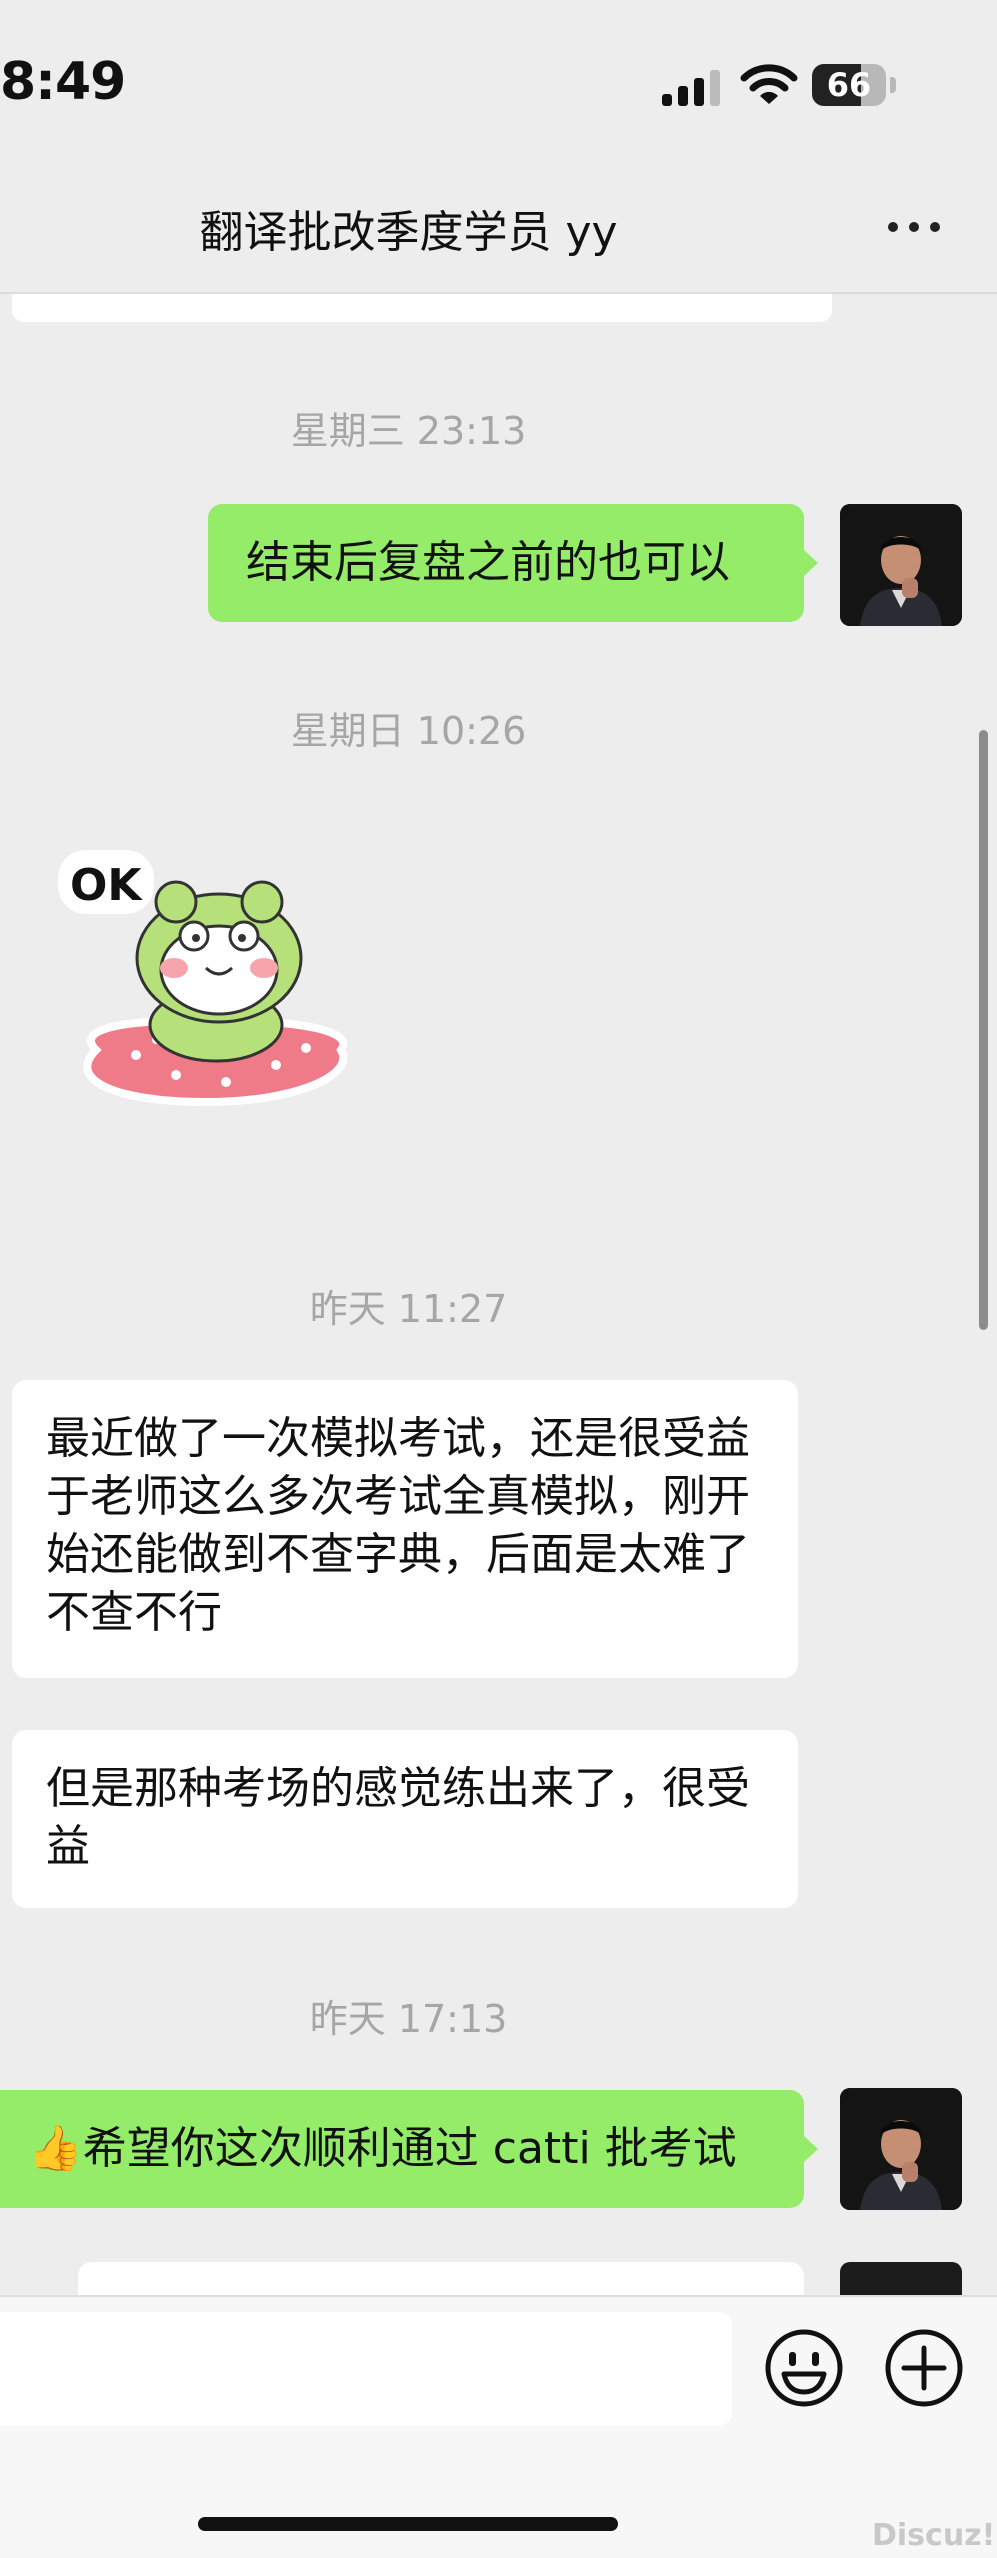 The image size is (997, 2558). I want to click on outgoing-message-bubble: 结束后复盘之前的也可以, so click(513, 563).